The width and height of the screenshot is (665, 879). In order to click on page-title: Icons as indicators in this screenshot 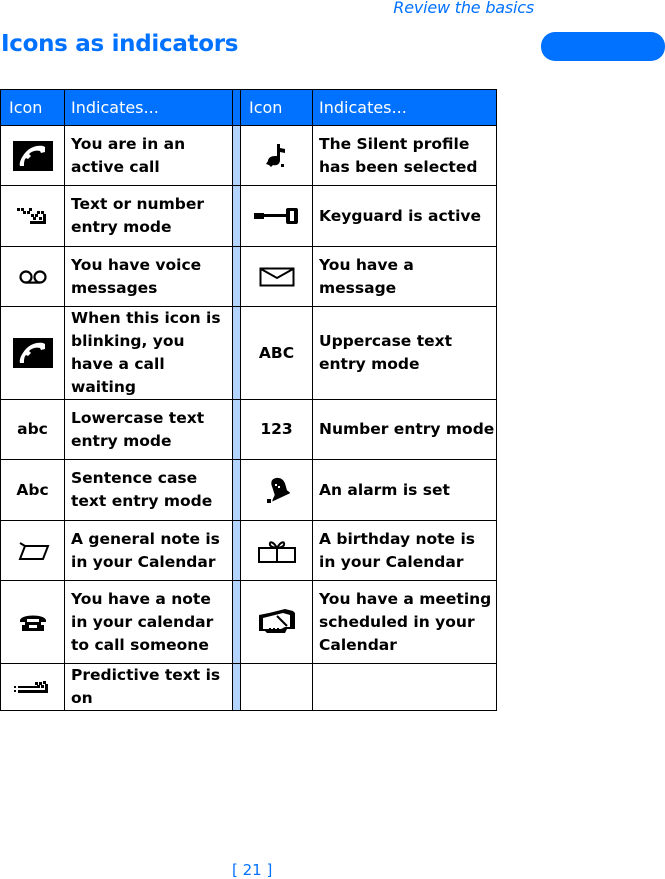, I will do `click(120, 44)`.